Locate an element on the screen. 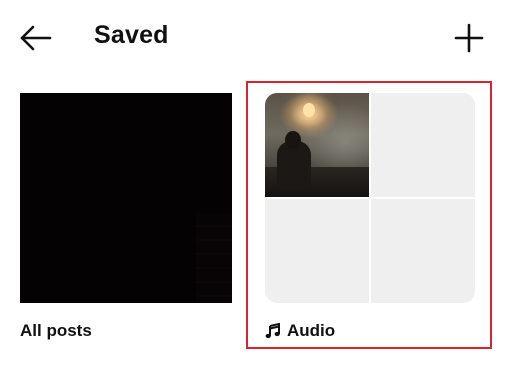  collection-label-text: All posts is located at coordinates (56, 330).